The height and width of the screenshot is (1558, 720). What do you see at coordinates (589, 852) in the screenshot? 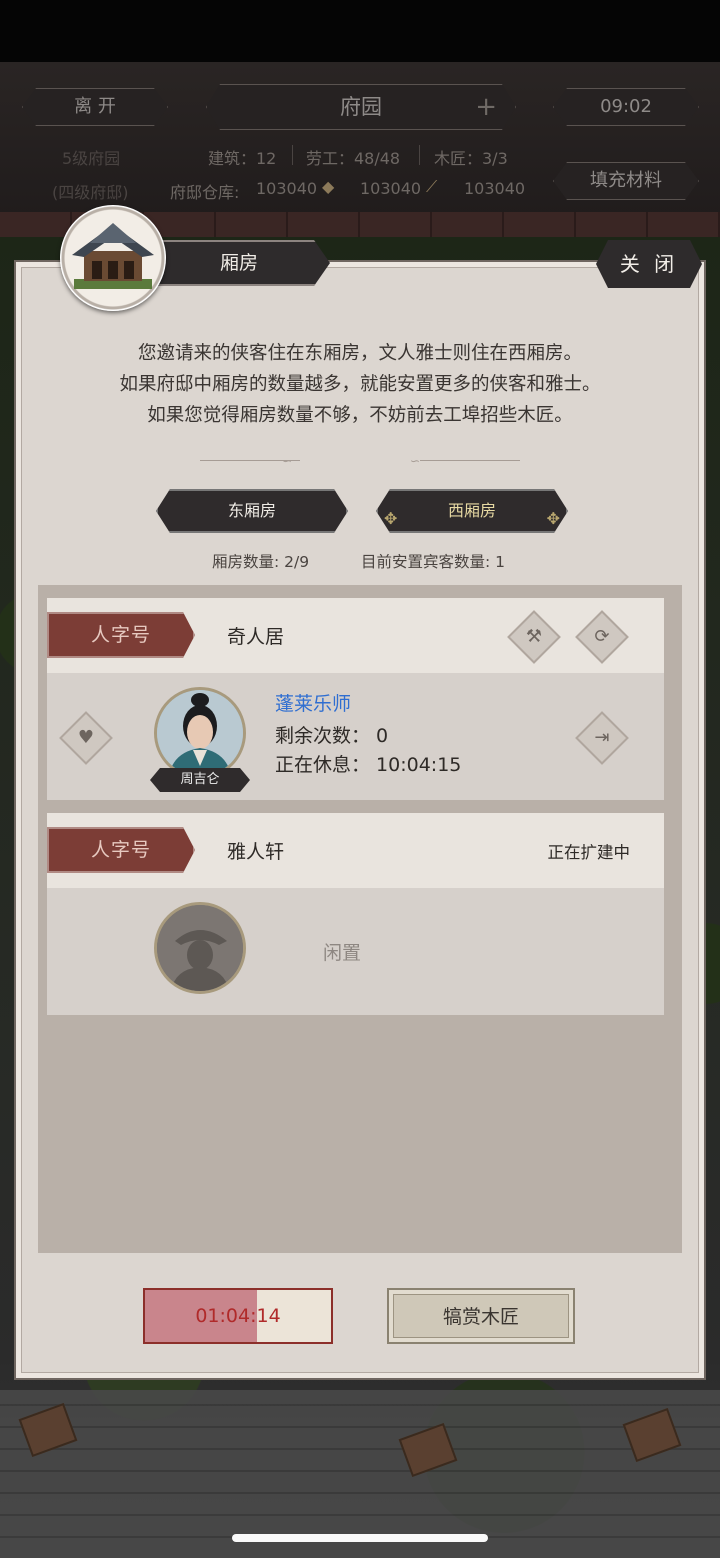
I see `room-status: 正在扩建中` at bounding box center [589, 852].